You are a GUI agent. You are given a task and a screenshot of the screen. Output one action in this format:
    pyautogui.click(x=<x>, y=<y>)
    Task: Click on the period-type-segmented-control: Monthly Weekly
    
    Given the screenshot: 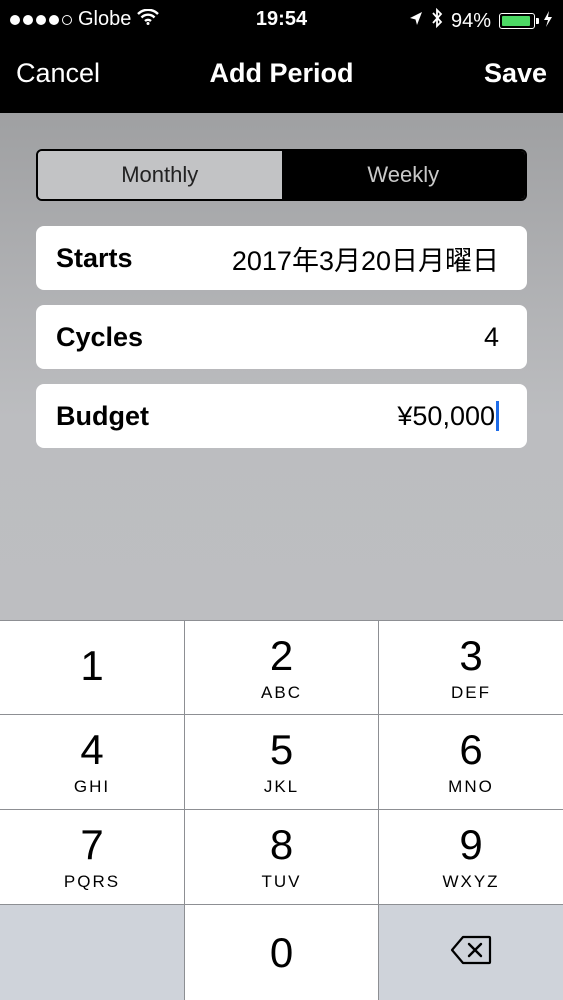 What is the action you would take?
    pyautogui.click(x=281, y=175)
    